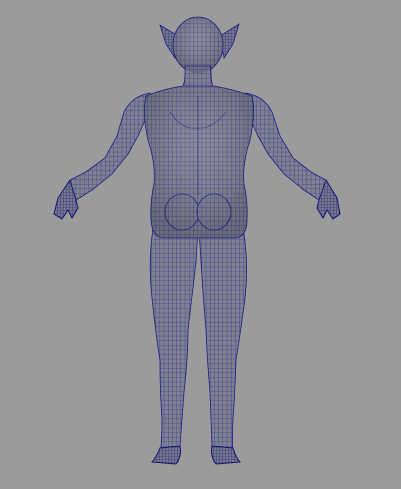  What do you see at coordinates (165, 455) in the screenshot?
I see `left-foot` at bounding box center [165, 455].